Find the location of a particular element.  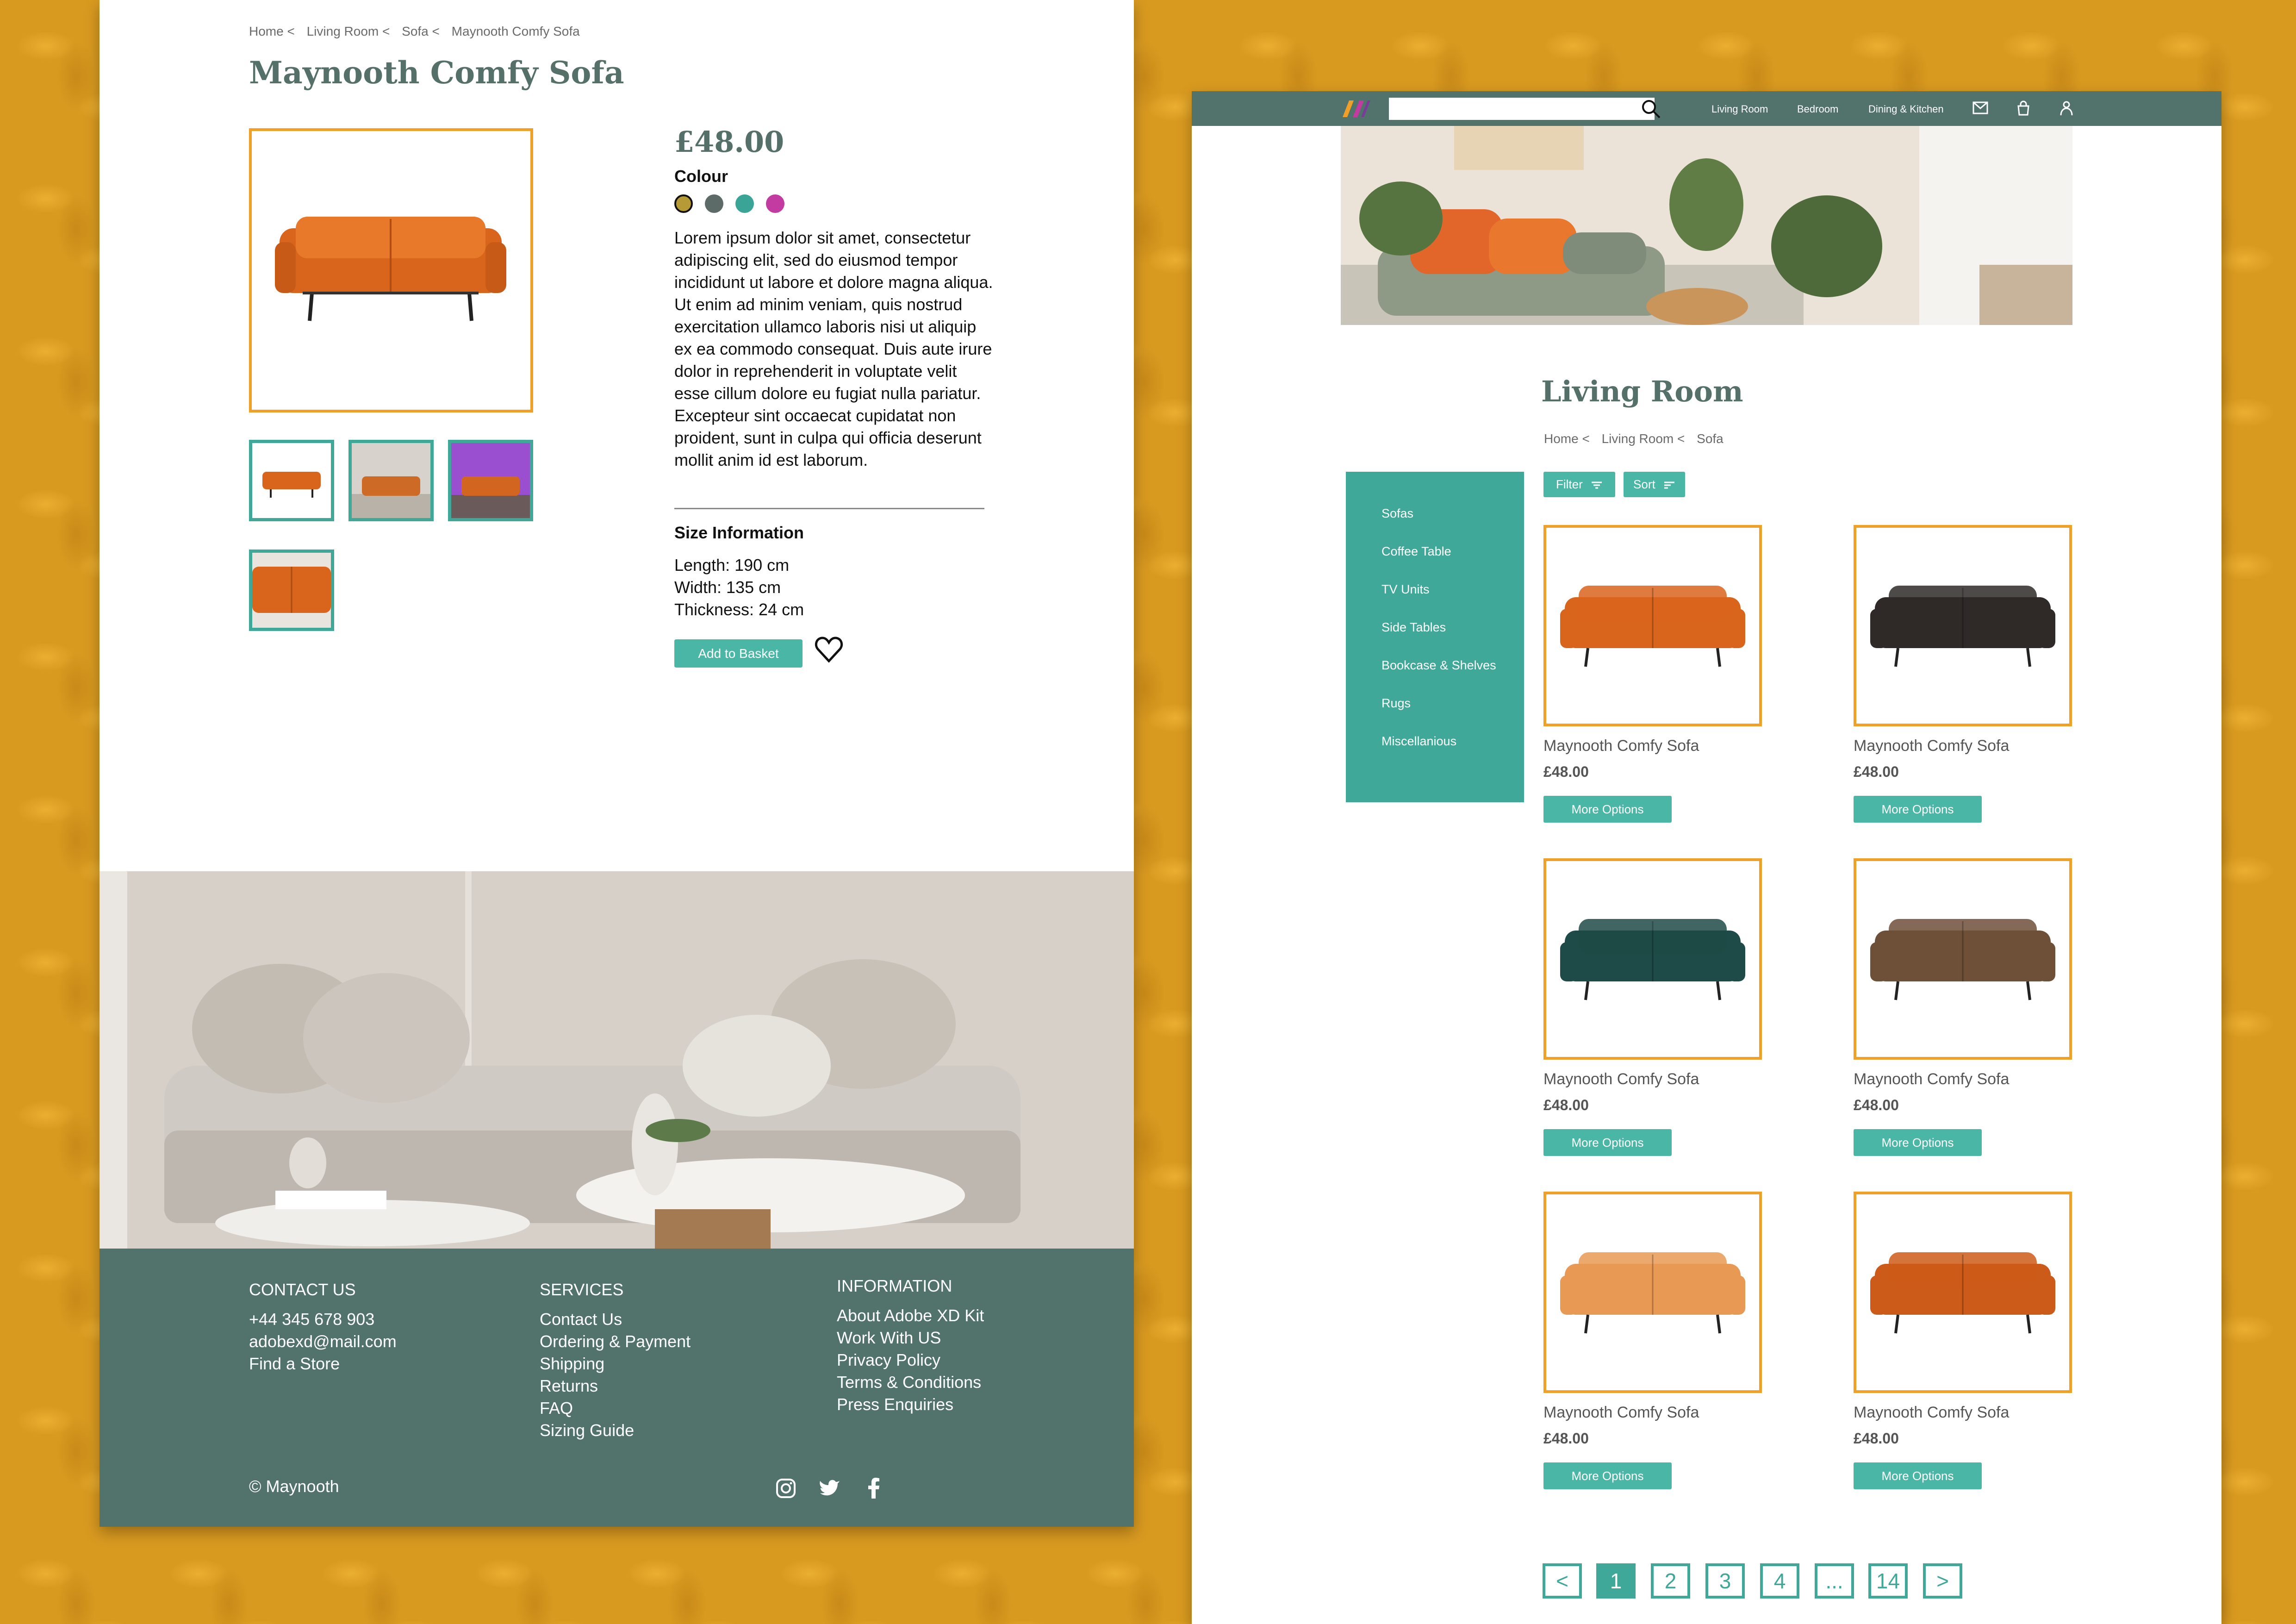

facebook-icon is located at coordinates (874, 1489).